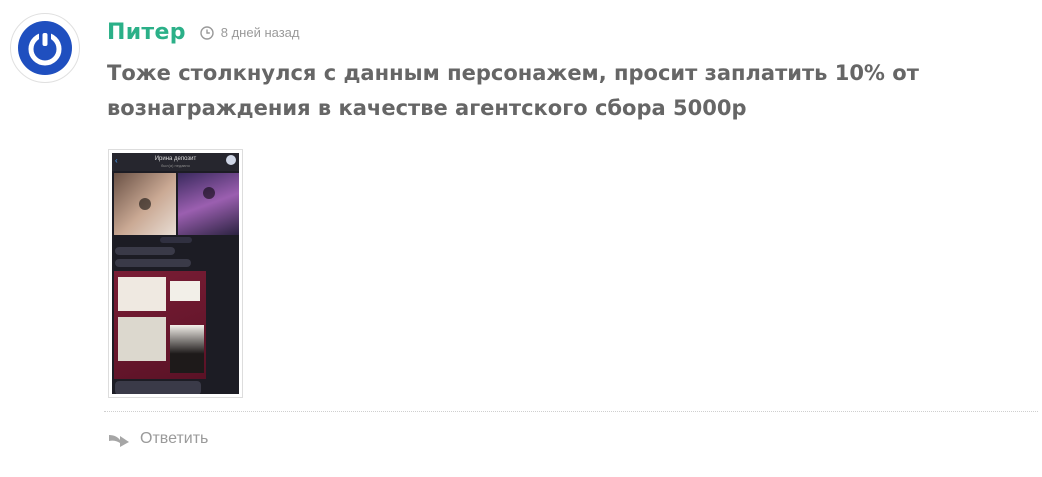 The width and height of the screenshot is (1042, 477). I want to click on chat-header: ‹ Ирина депозит был(а) недавно, so click(175, 162).